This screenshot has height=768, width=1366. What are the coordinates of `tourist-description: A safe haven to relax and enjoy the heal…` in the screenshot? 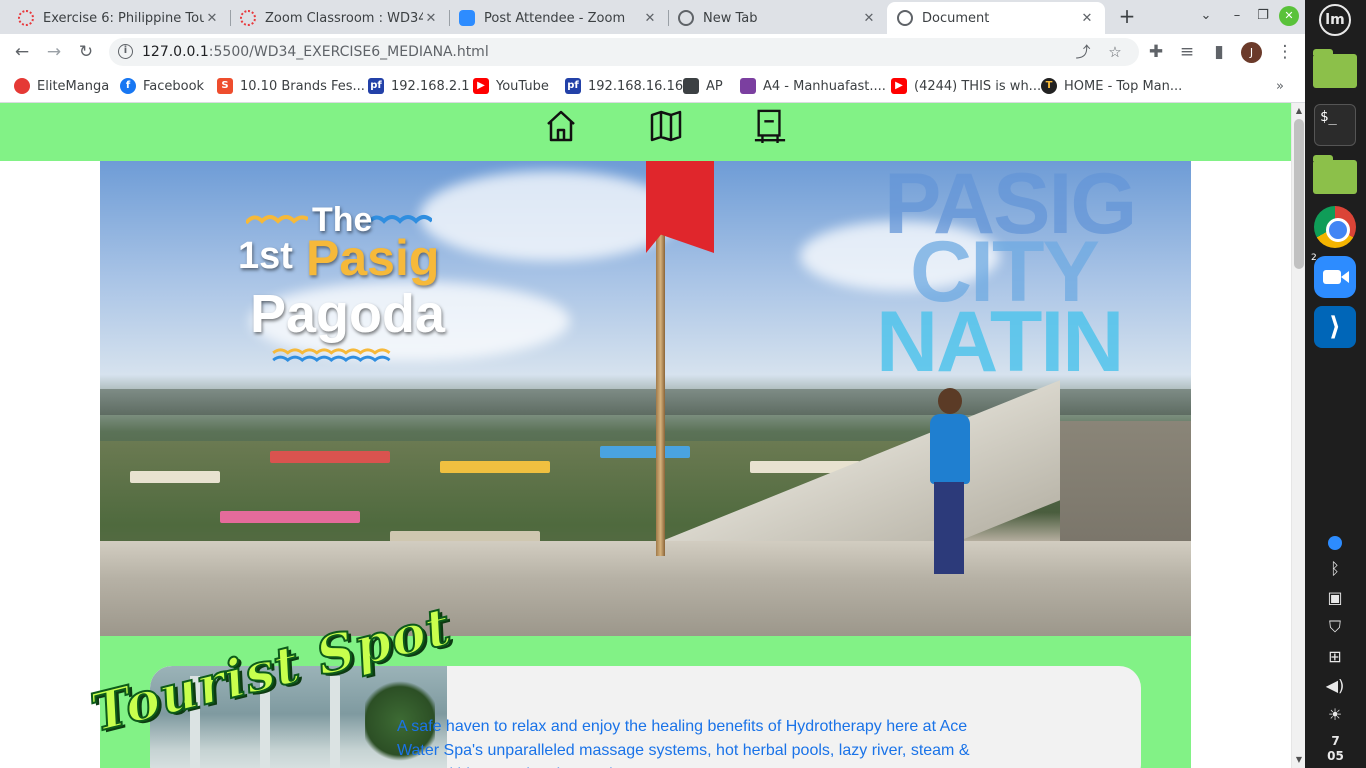 It's located at (683, 743).